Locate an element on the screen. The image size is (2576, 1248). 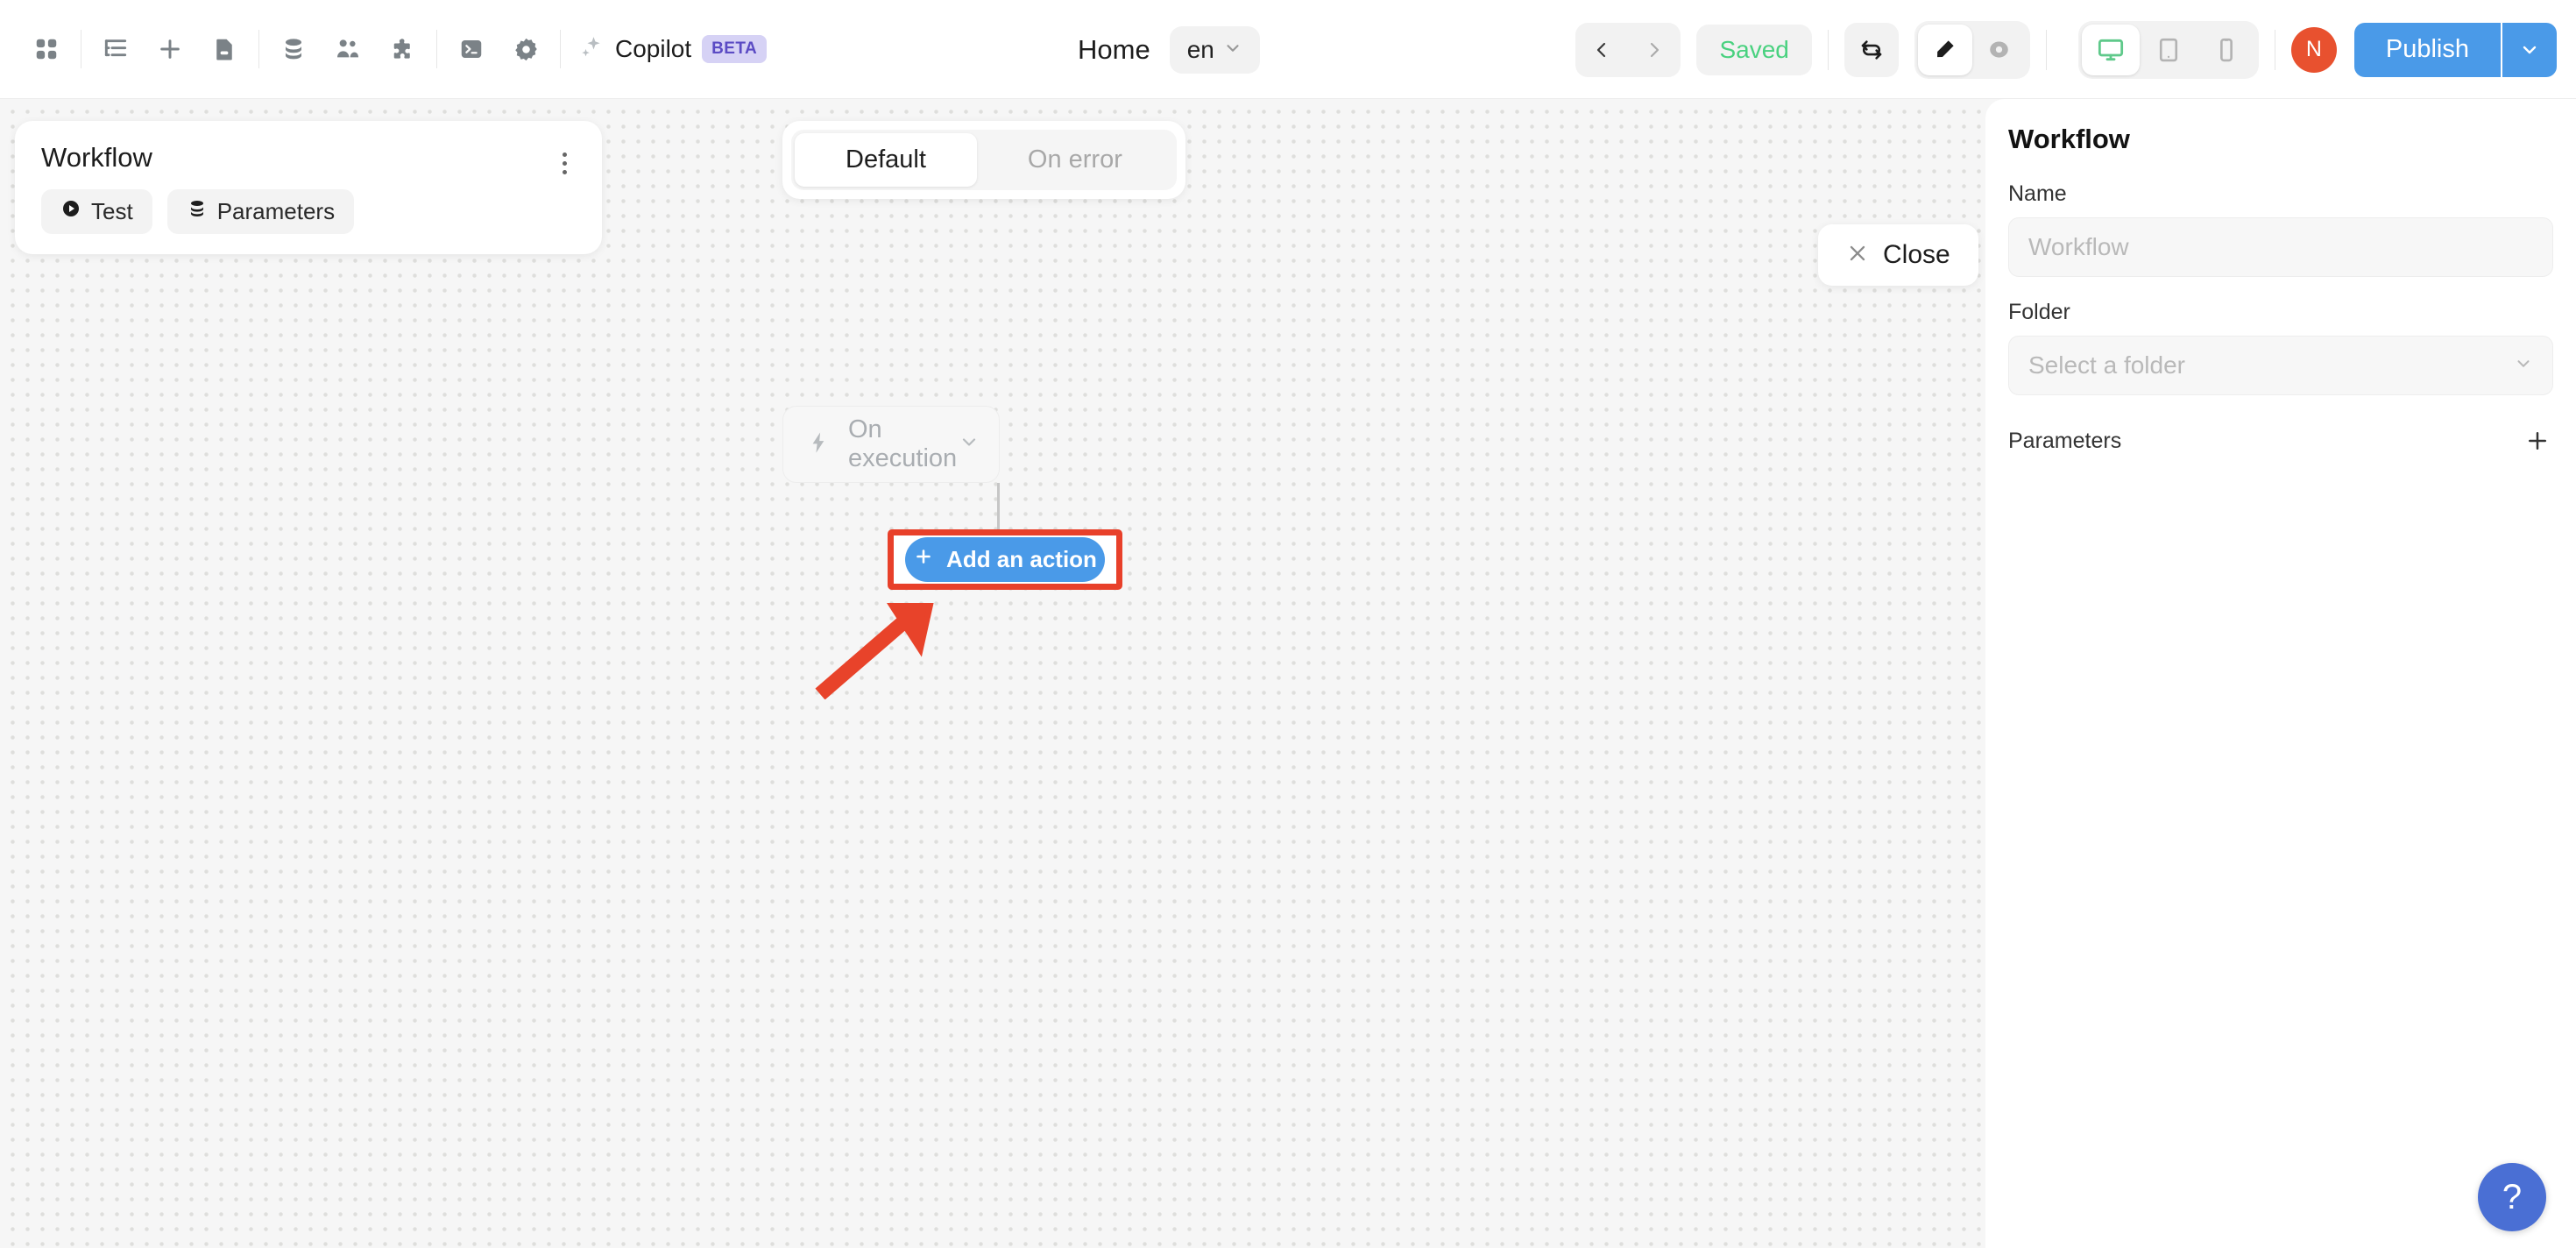
copilot-button: Copilot BETA is located at coordinates (672, 49).